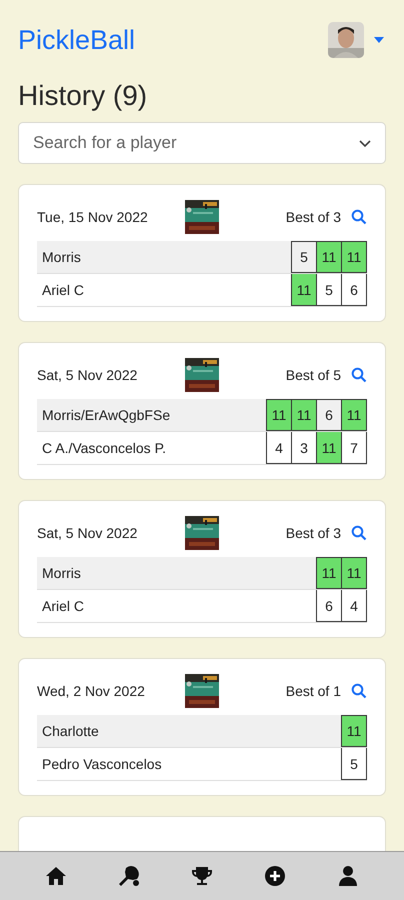  What do you see at coordinates (354, 448) in the screenshot?
I see `score-cell: 7` at bounding box center [354, 448].